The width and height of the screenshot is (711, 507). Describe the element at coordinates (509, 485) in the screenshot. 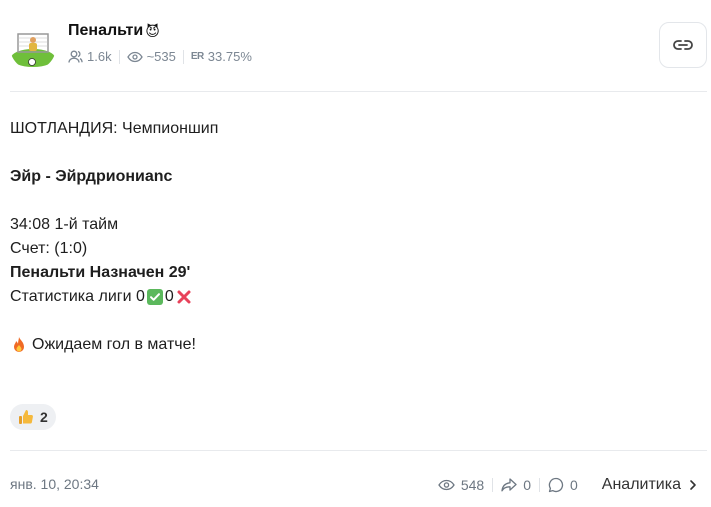

I see `share-icon` at that location.